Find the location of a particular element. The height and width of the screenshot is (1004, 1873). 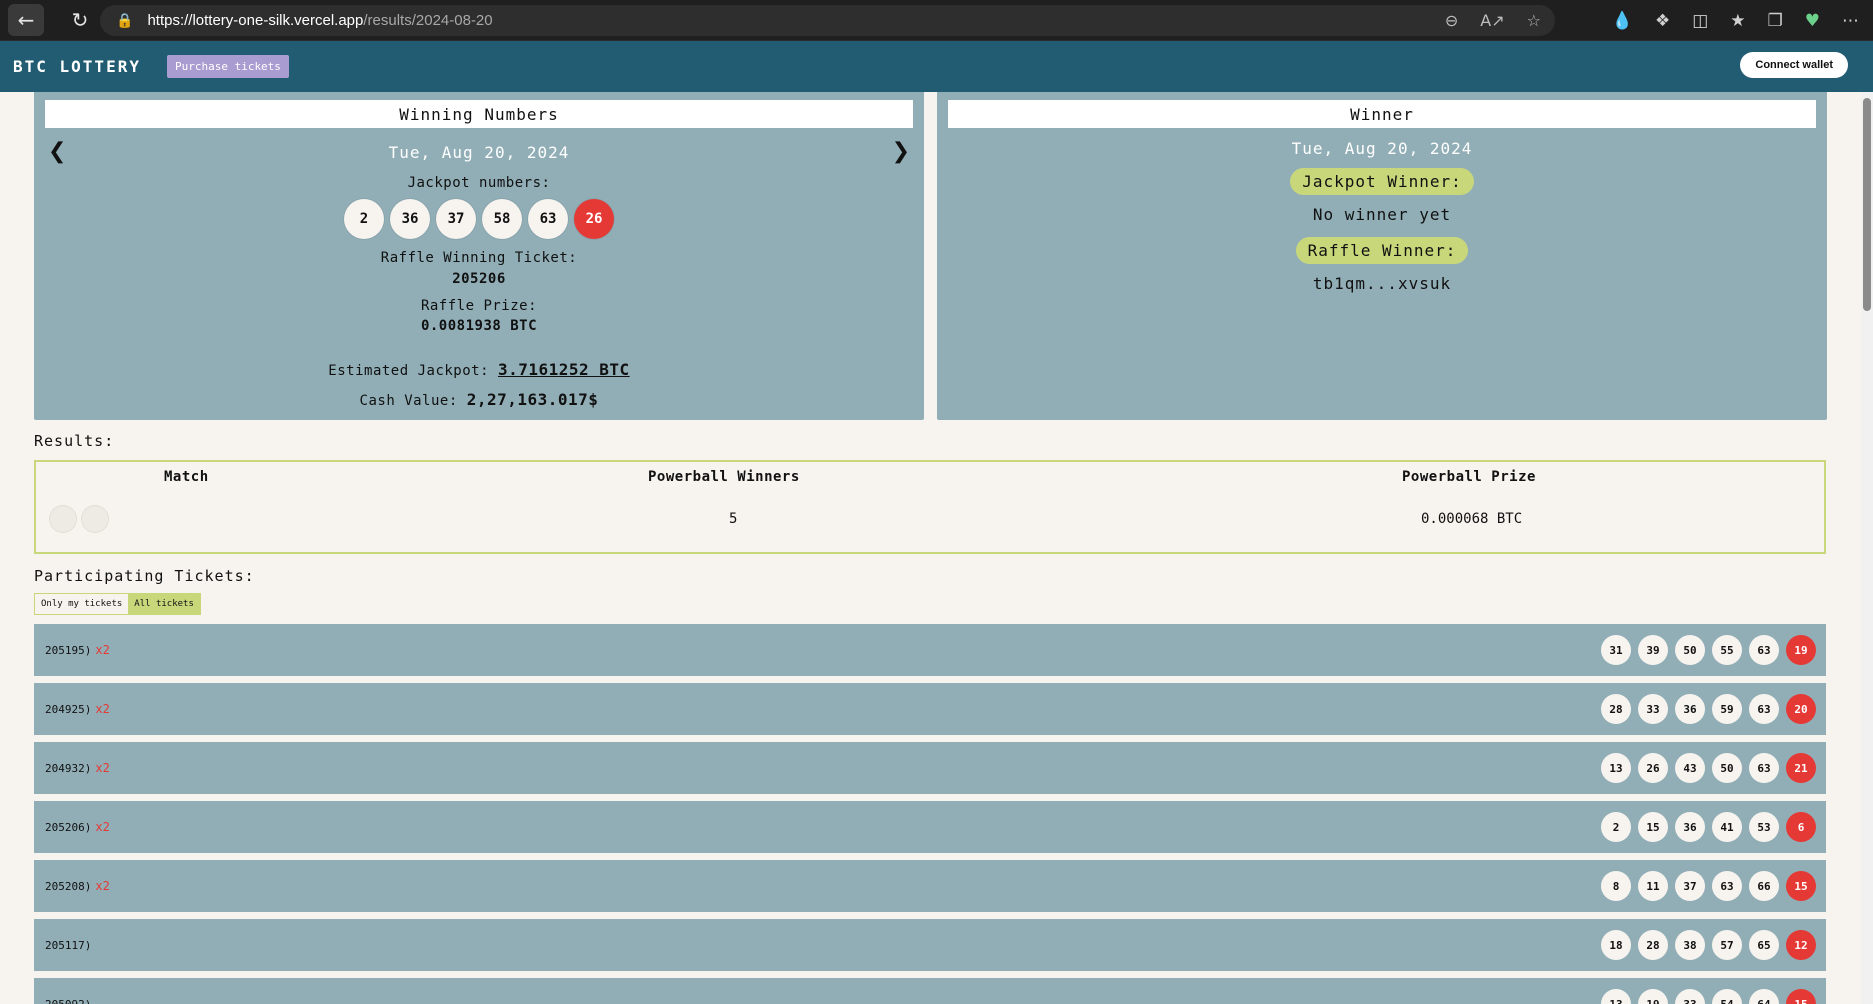

ticket-powerball: 20 is located at coordinates (1801, 709).